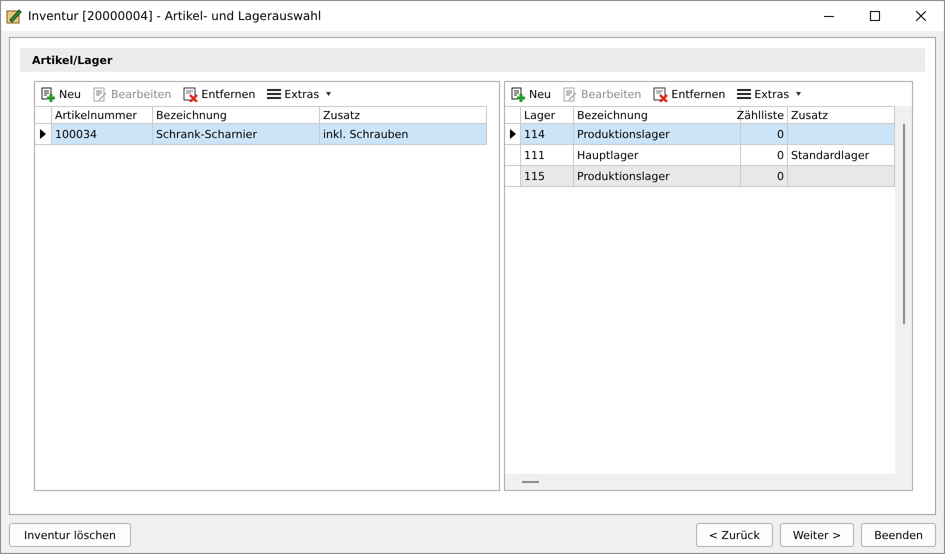 The image size is (945, 554). Describe the element at coordinates (657, 155) in the screenshot. I see `table-cell: Hauptlager` at that location.